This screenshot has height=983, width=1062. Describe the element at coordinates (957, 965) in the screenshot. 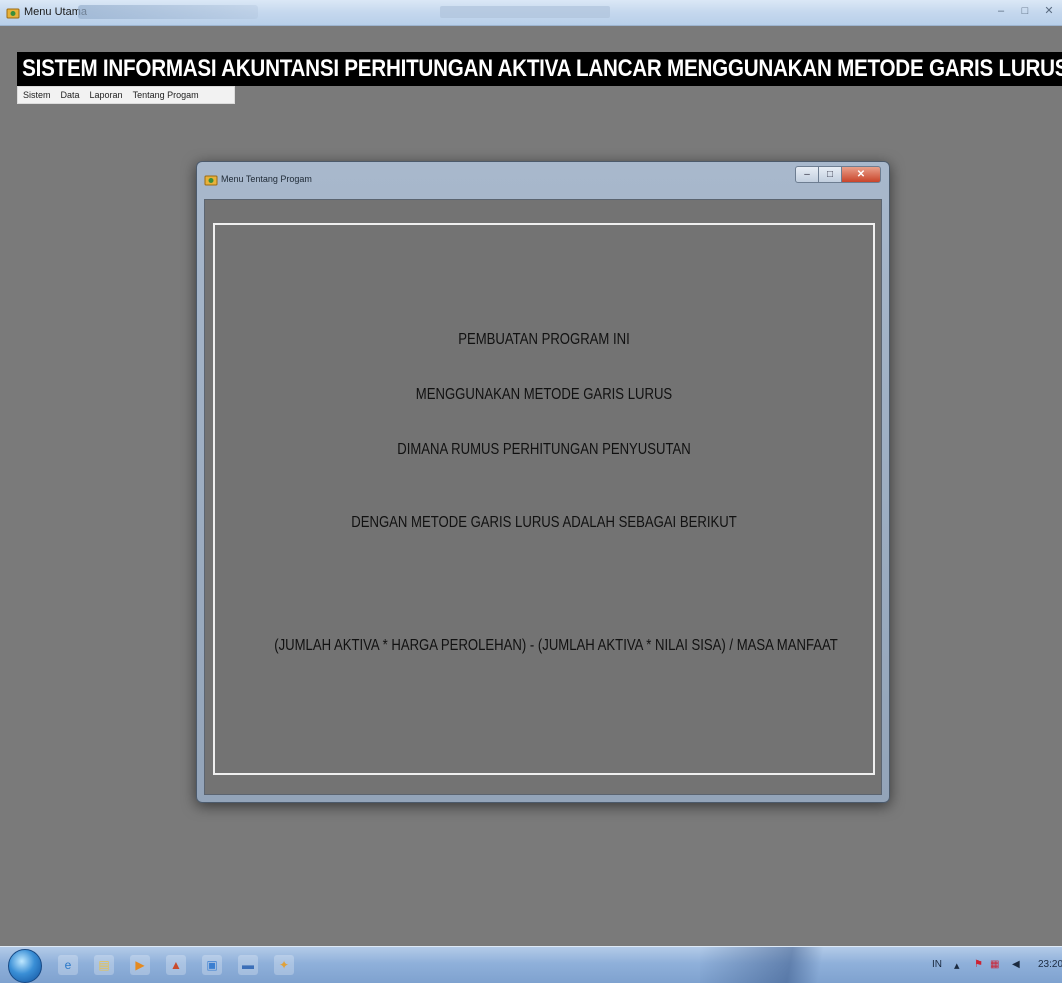

I see `show-hidden-icons: ▴` at that location.